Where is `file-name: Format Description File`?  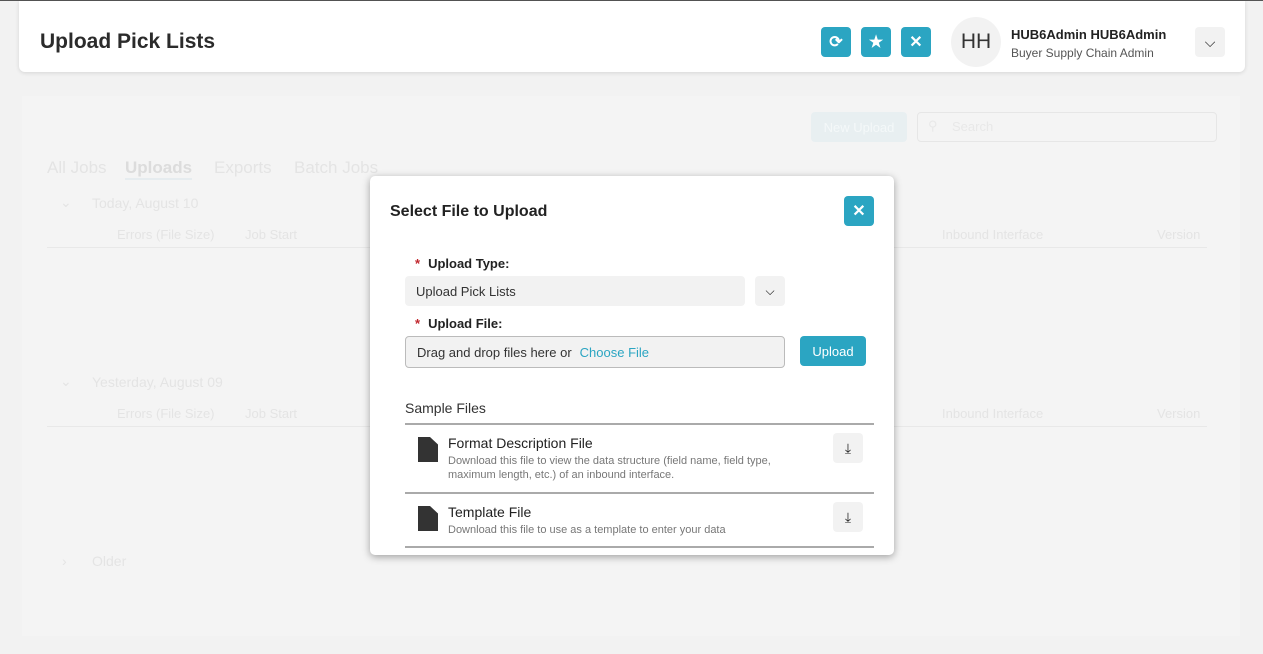 file-name: Format Description File is located at coordinates (520, 443).